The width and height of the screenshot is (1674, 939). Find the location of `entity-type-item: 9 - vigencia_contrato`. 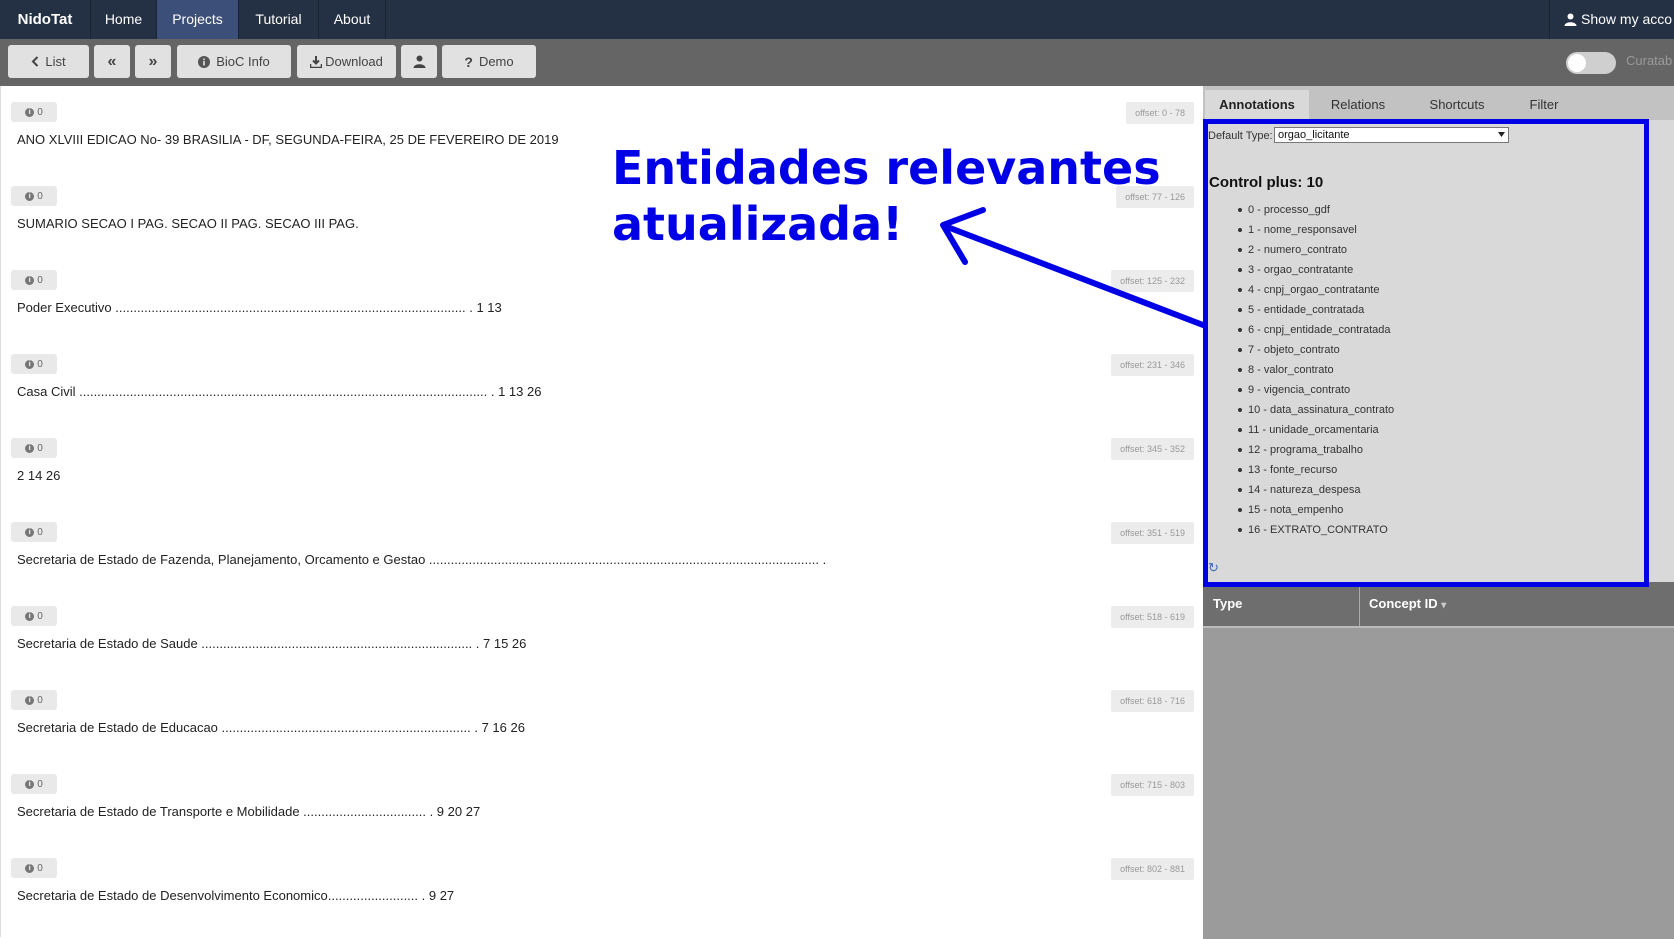

entity-type-item: 9 - vigencia_contrato is located at coordinates (1315, 390).